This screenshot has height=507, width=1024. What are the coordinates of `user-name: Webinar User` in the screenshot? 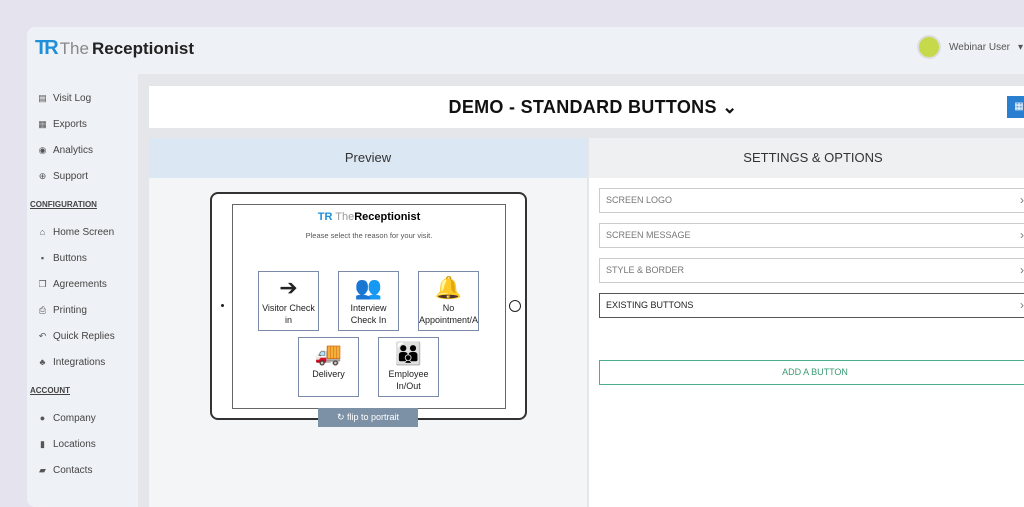 It's located at (979, 47).